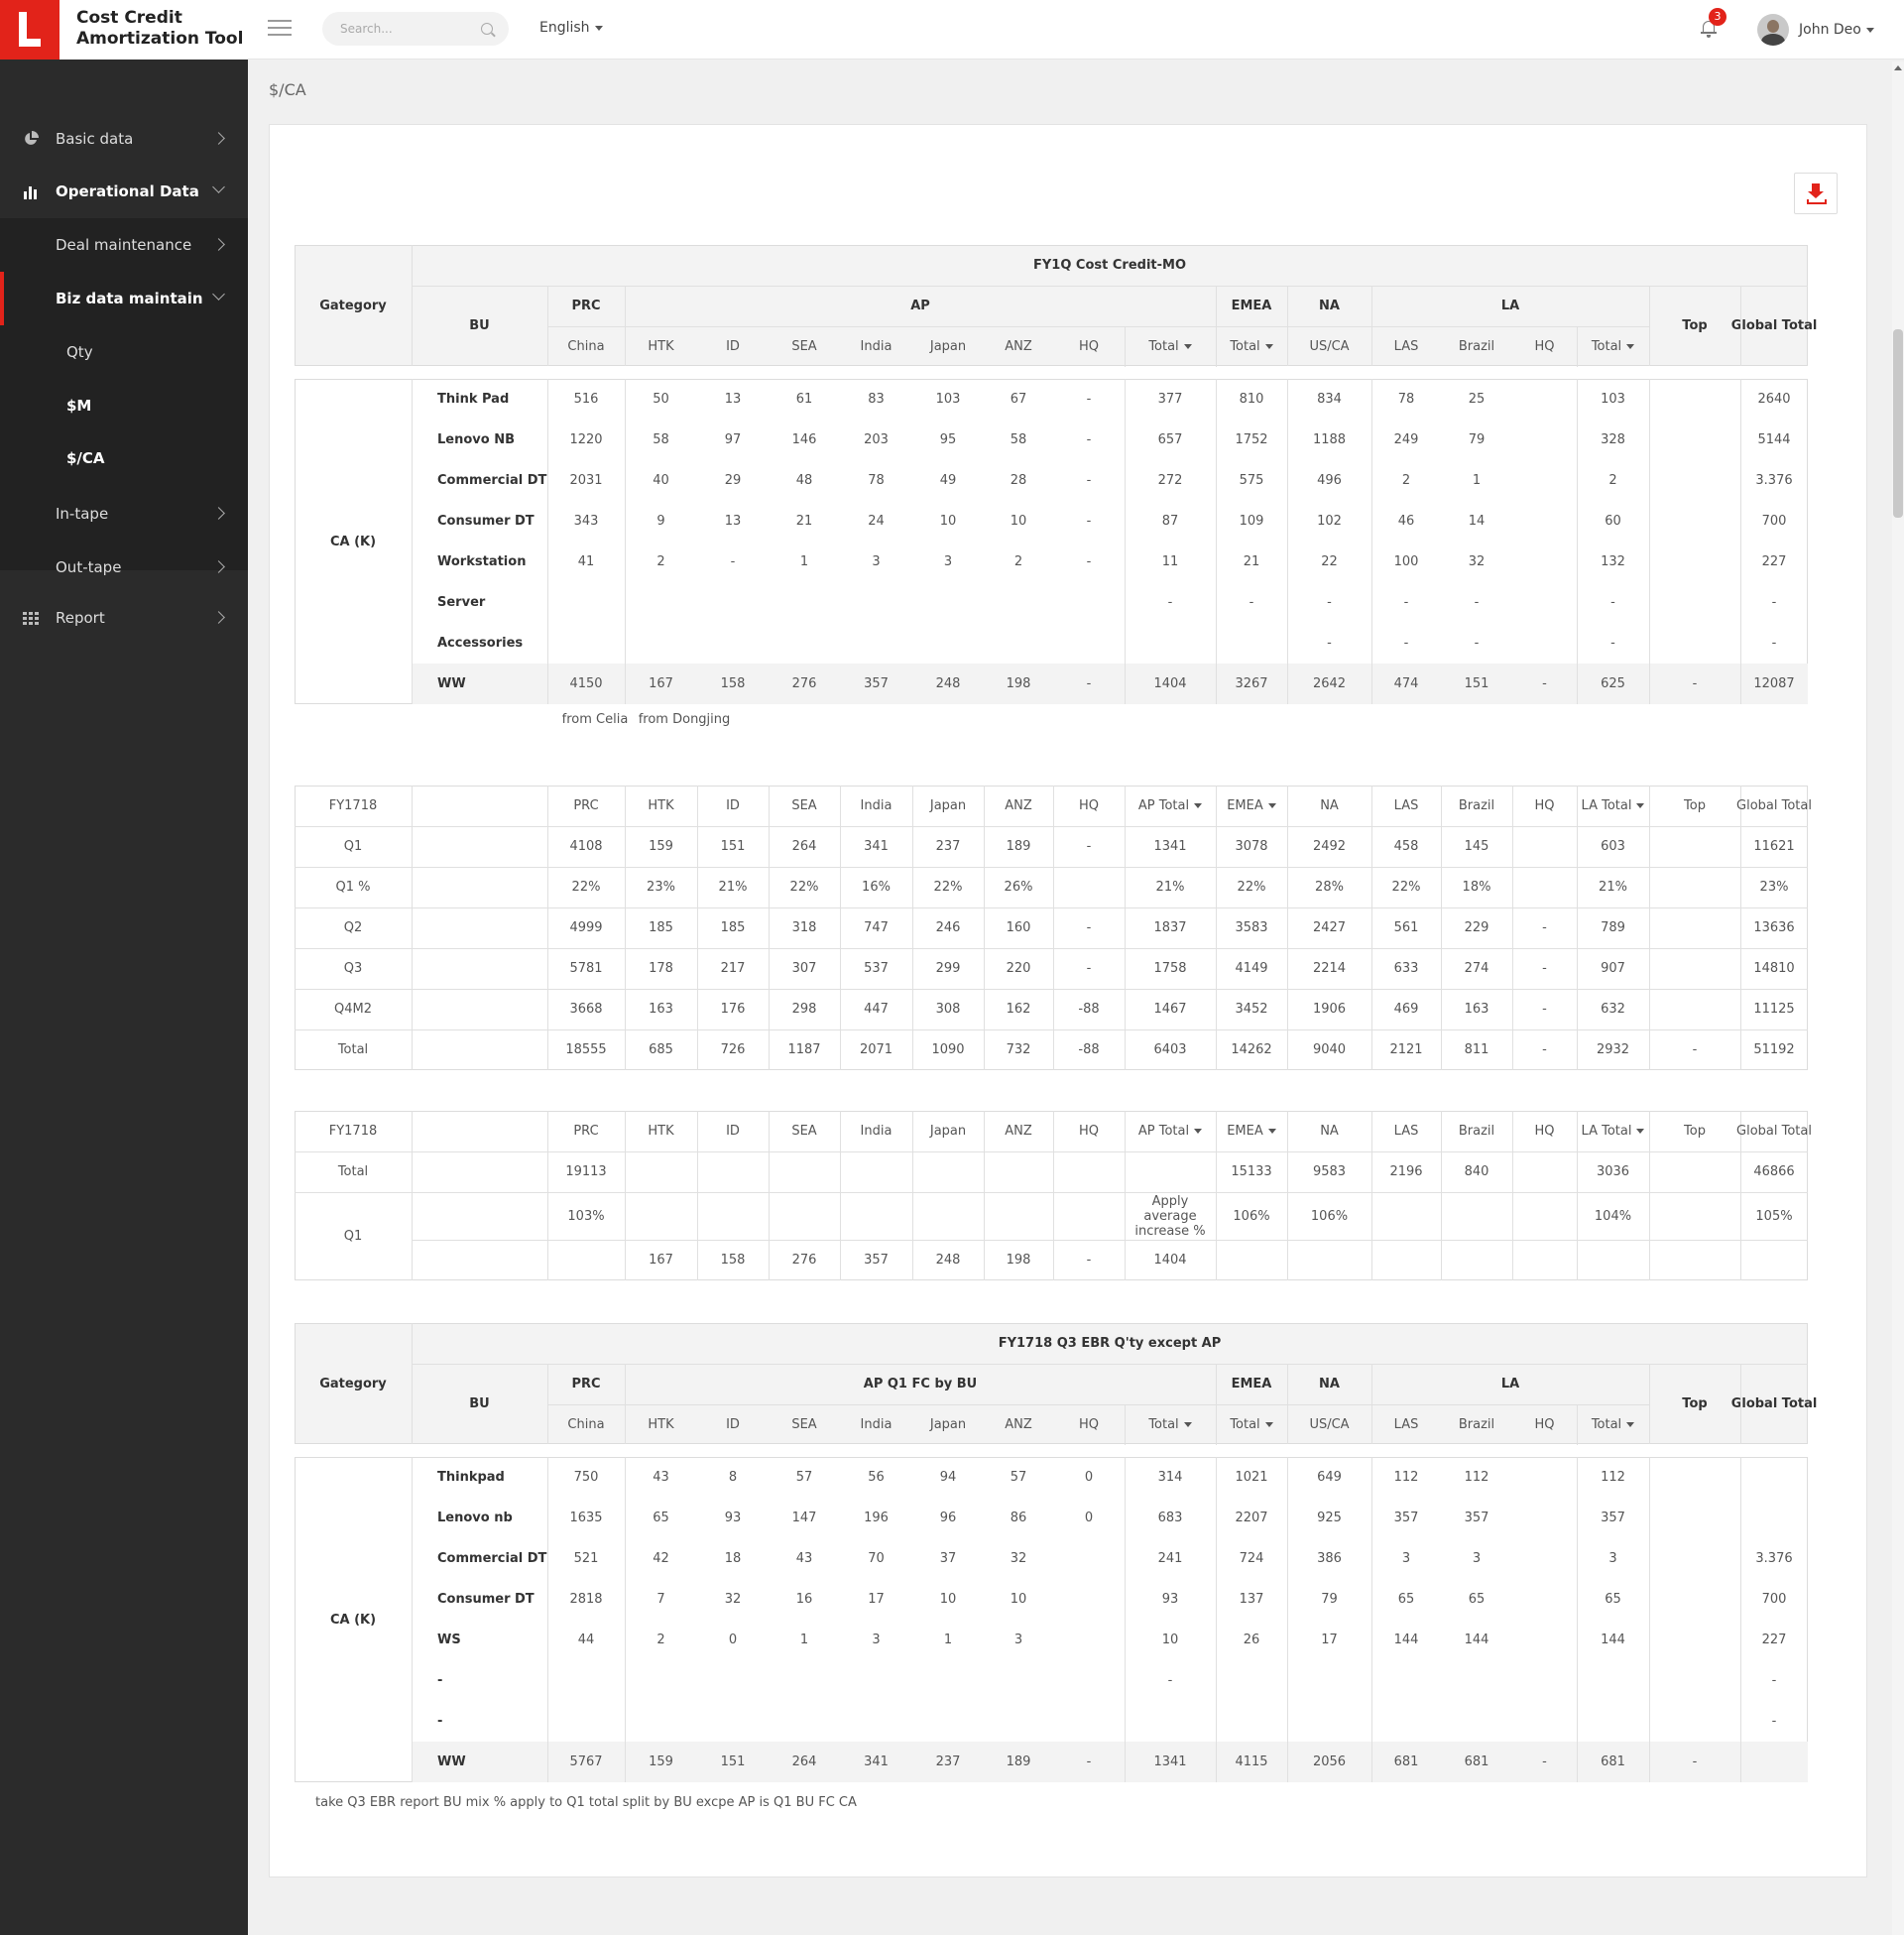  I want to click on data-cell: 308, so click(948, 1009).